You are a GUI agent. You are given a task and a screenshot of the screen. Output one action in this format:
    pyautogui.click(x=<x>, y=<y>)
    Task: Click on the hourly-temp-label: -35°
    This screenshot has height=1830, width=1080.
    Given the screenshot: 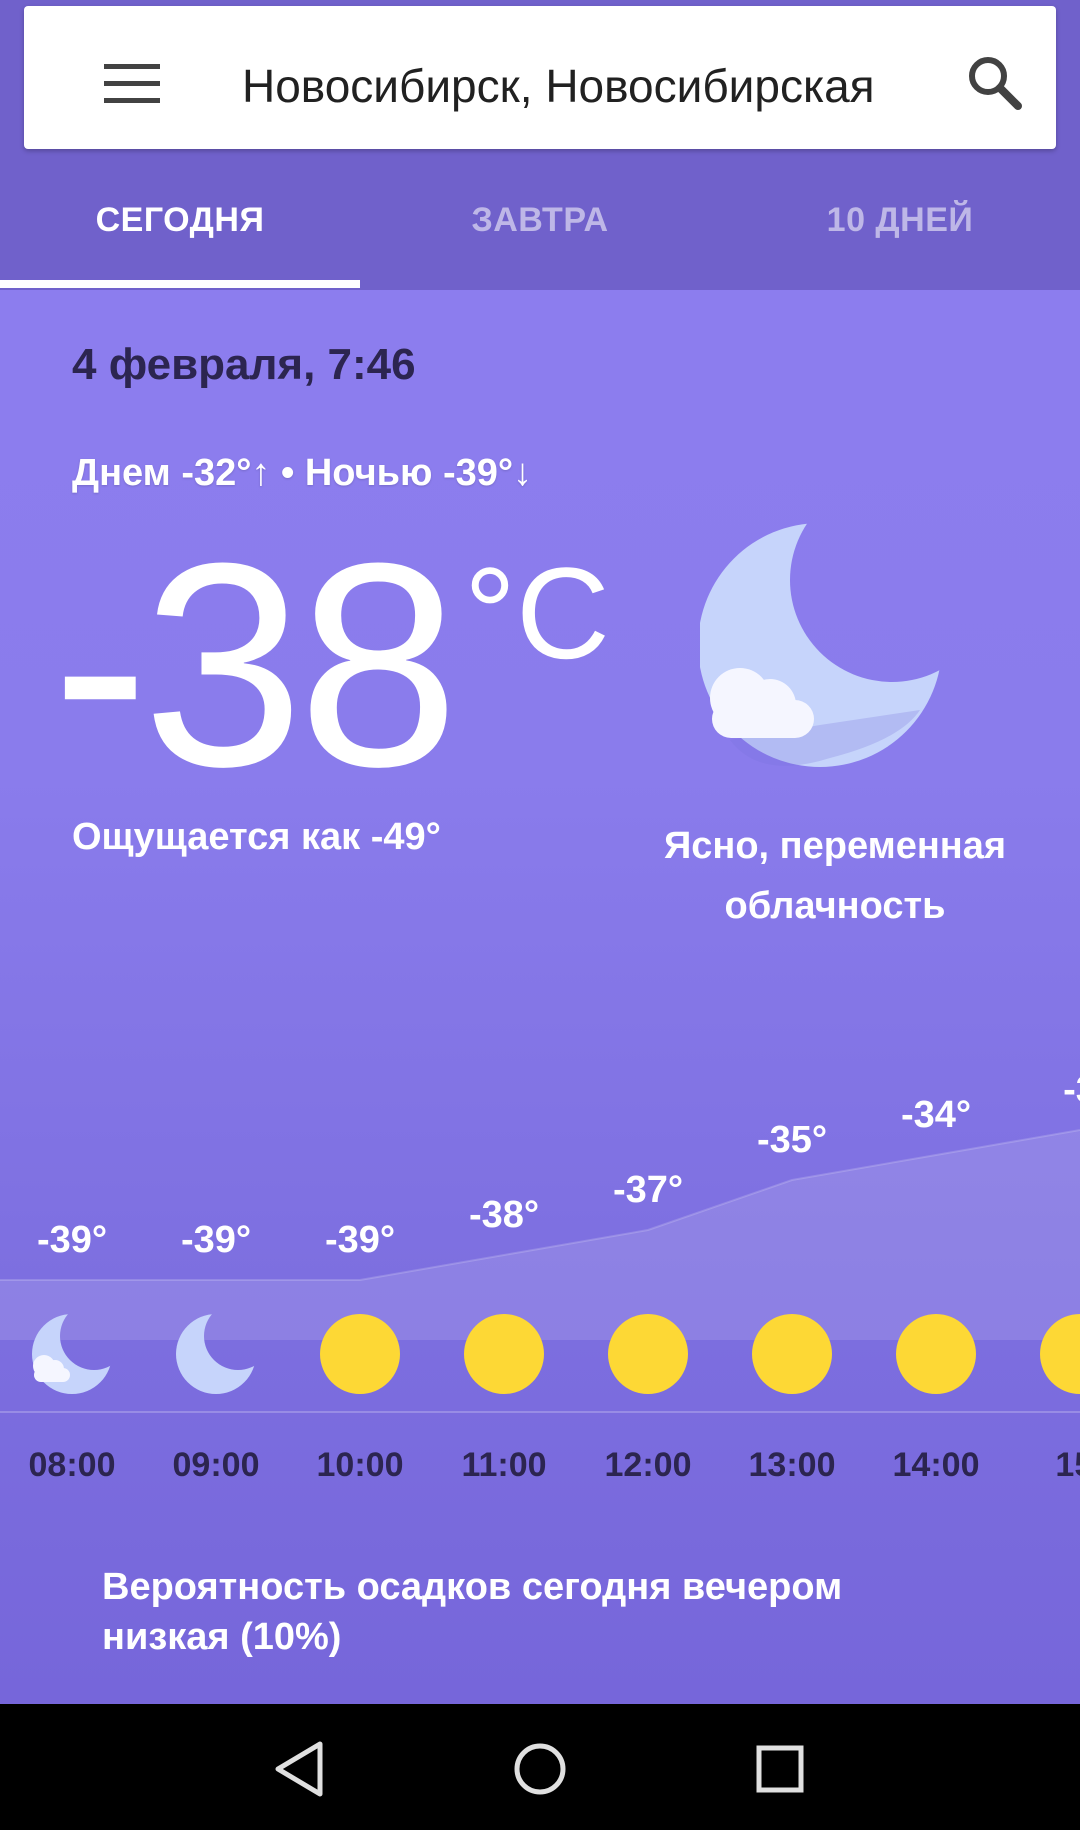 What is the action you would take?
    pyautogui.click(x=792, y=1140)
    